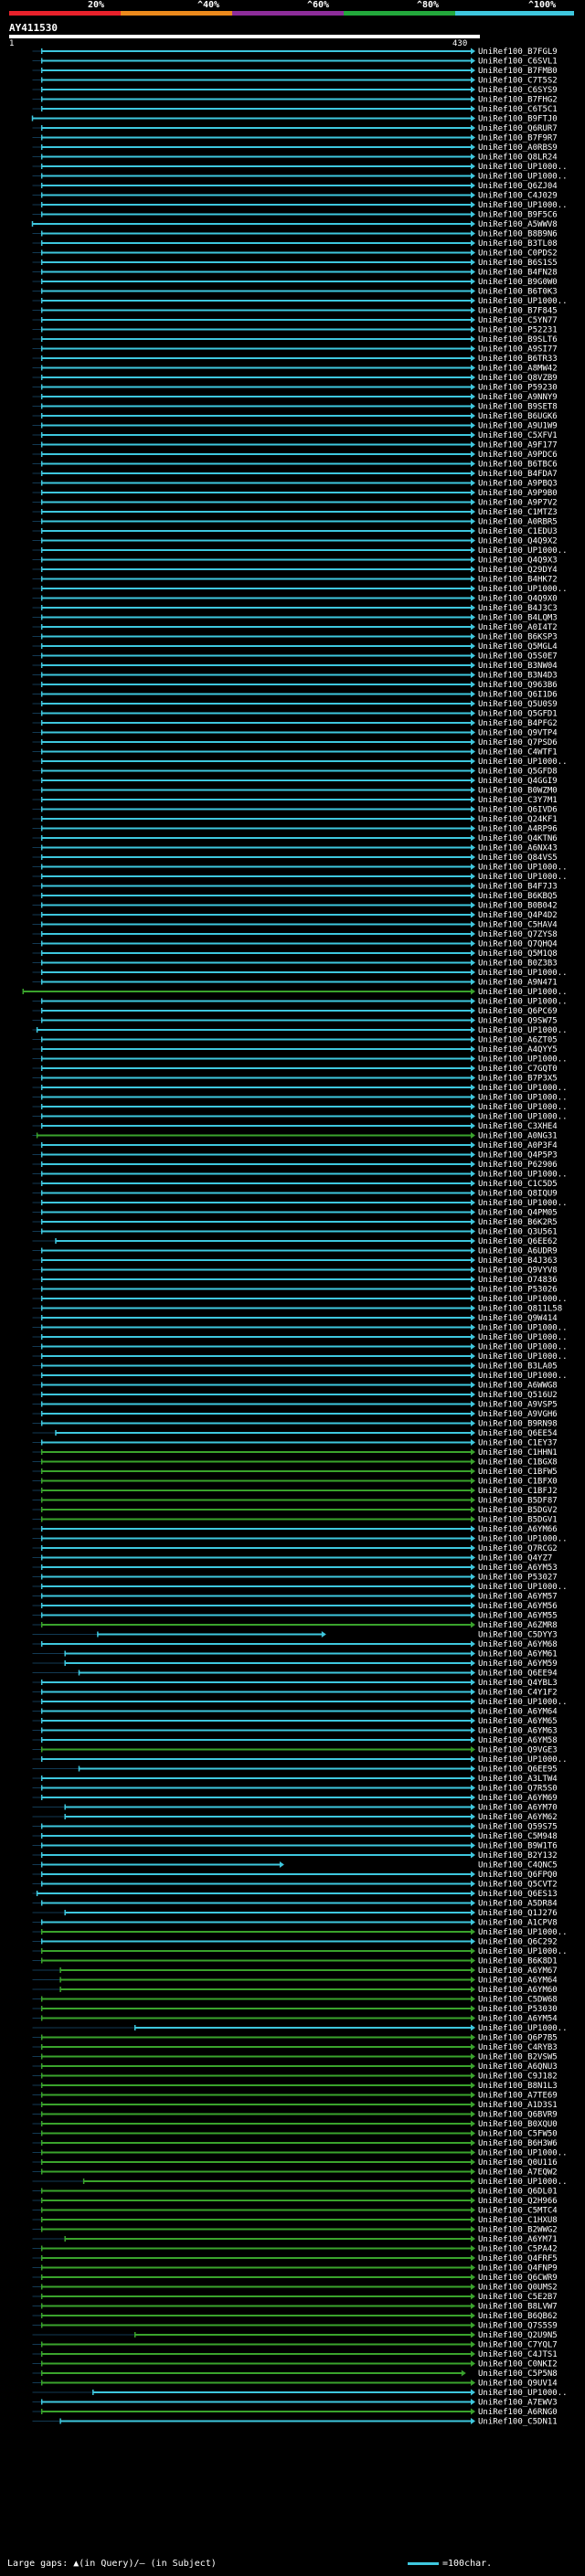 The width and height of the screenshot is (585, 2576). I want to click on hit-label: UniRef100_A6YM53, so click(518, 1568).